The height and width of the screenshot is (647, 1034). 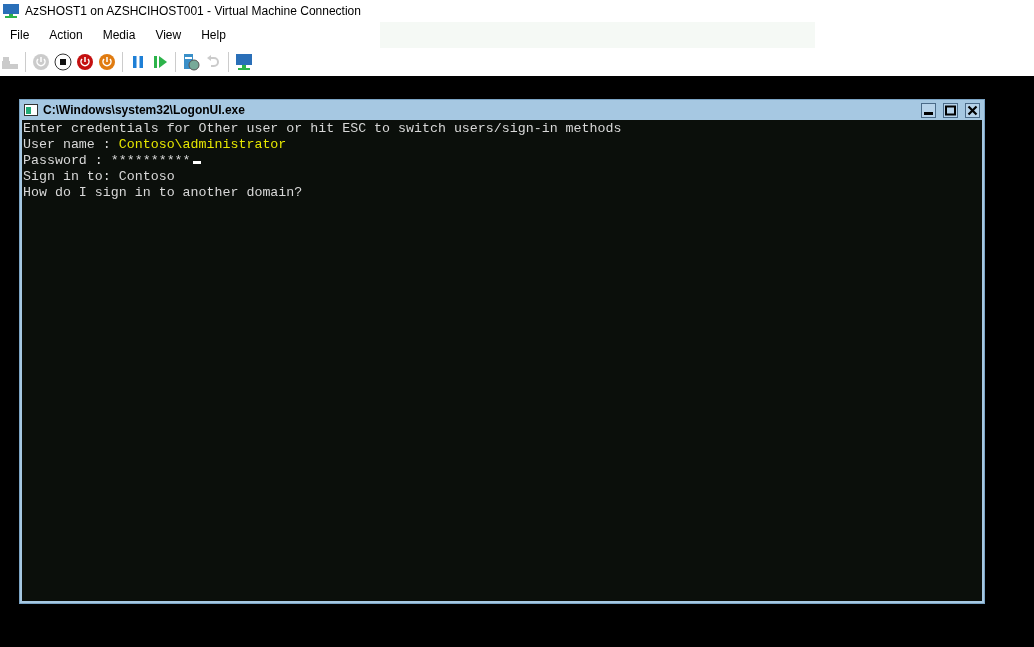 I want to click on input-field: **********, so click(x=150, y=161).